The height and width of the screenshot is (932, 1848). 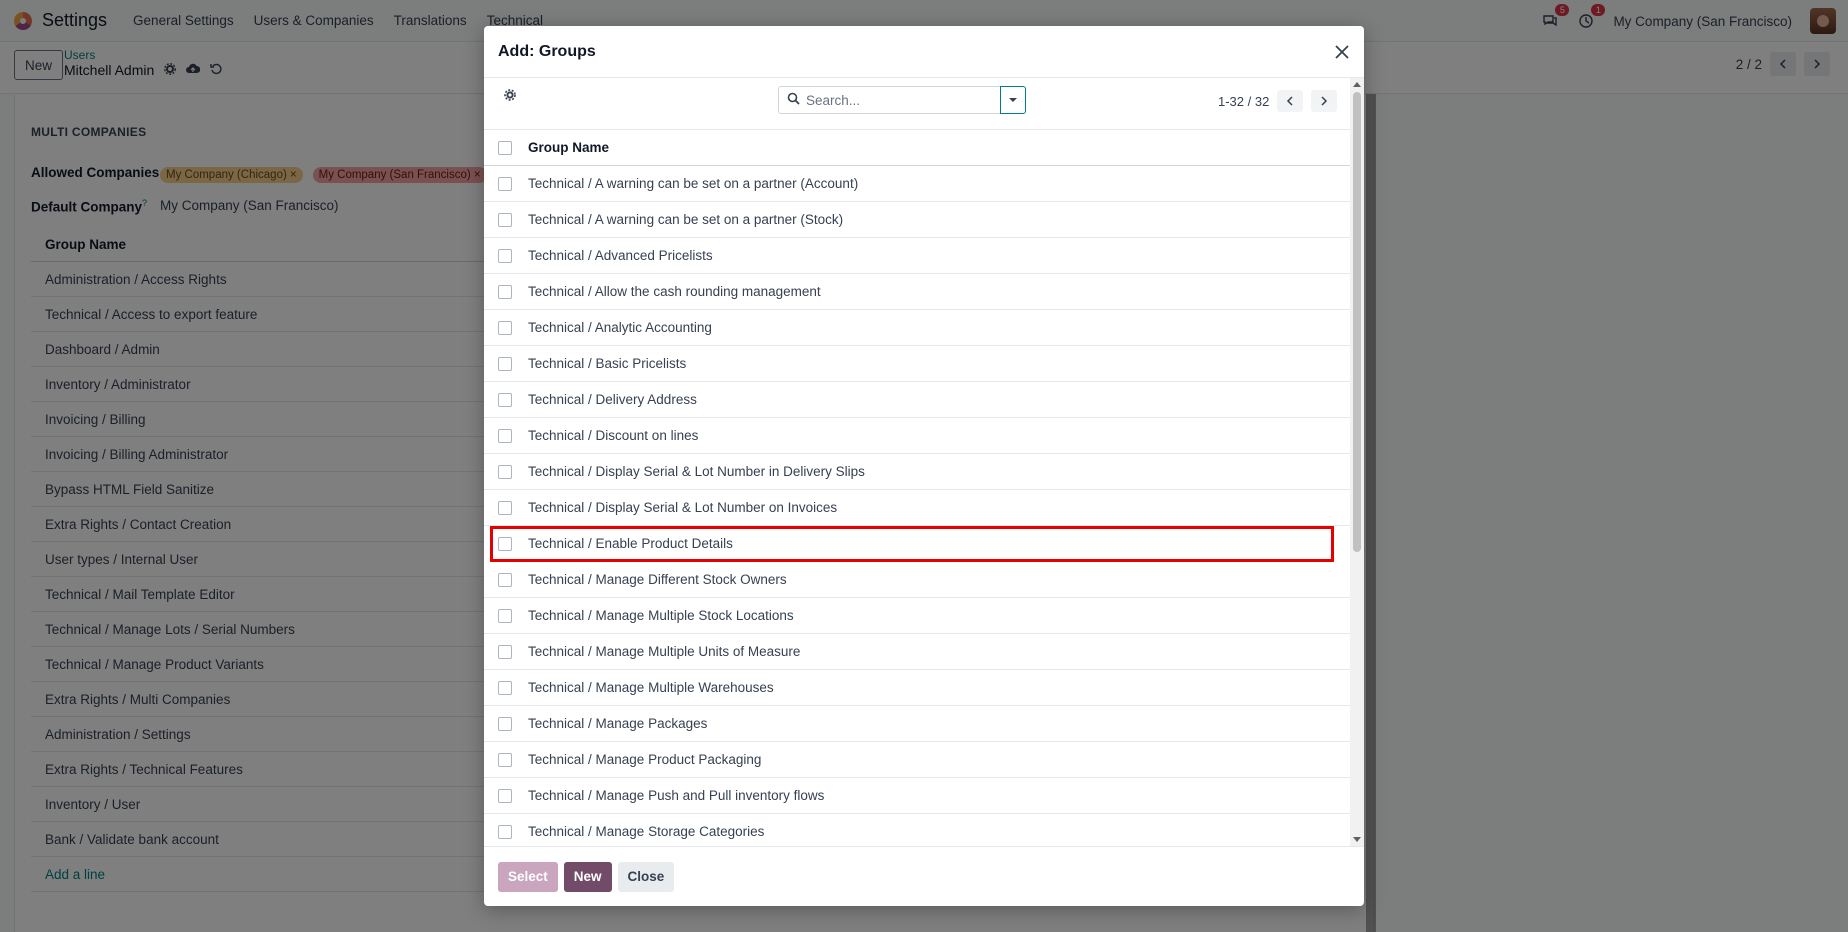 I want to click on list-item: Technical / Manage Storage Categories, so click(x=917, y=830).